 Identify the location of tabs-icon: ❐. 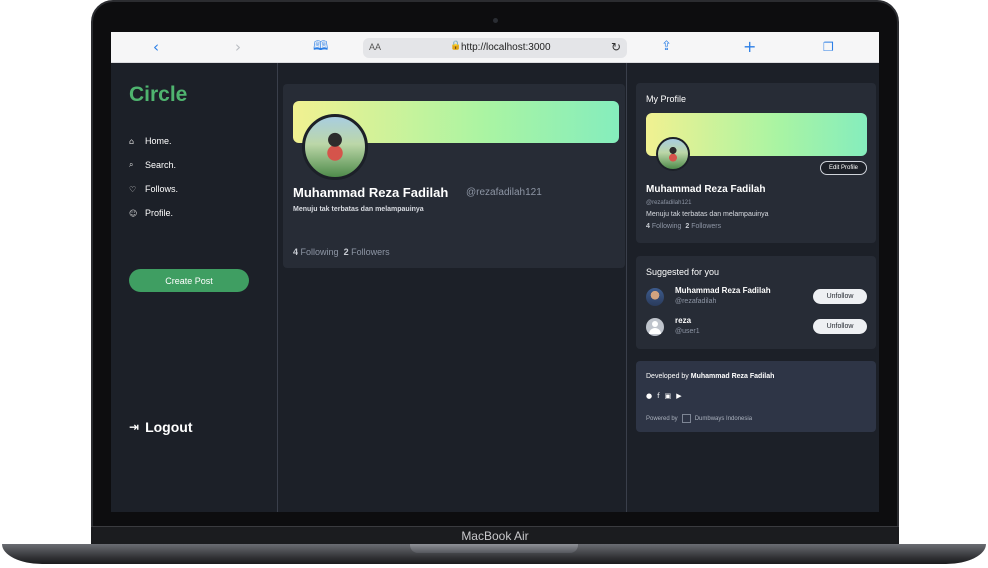
(828, 47).